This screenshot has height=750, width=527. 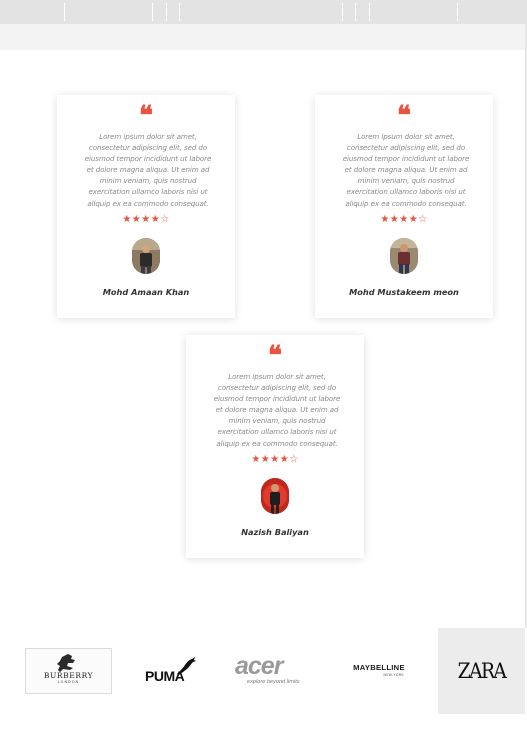 I want to click on puma-logo: PUMA, so click(x=170, y=671).